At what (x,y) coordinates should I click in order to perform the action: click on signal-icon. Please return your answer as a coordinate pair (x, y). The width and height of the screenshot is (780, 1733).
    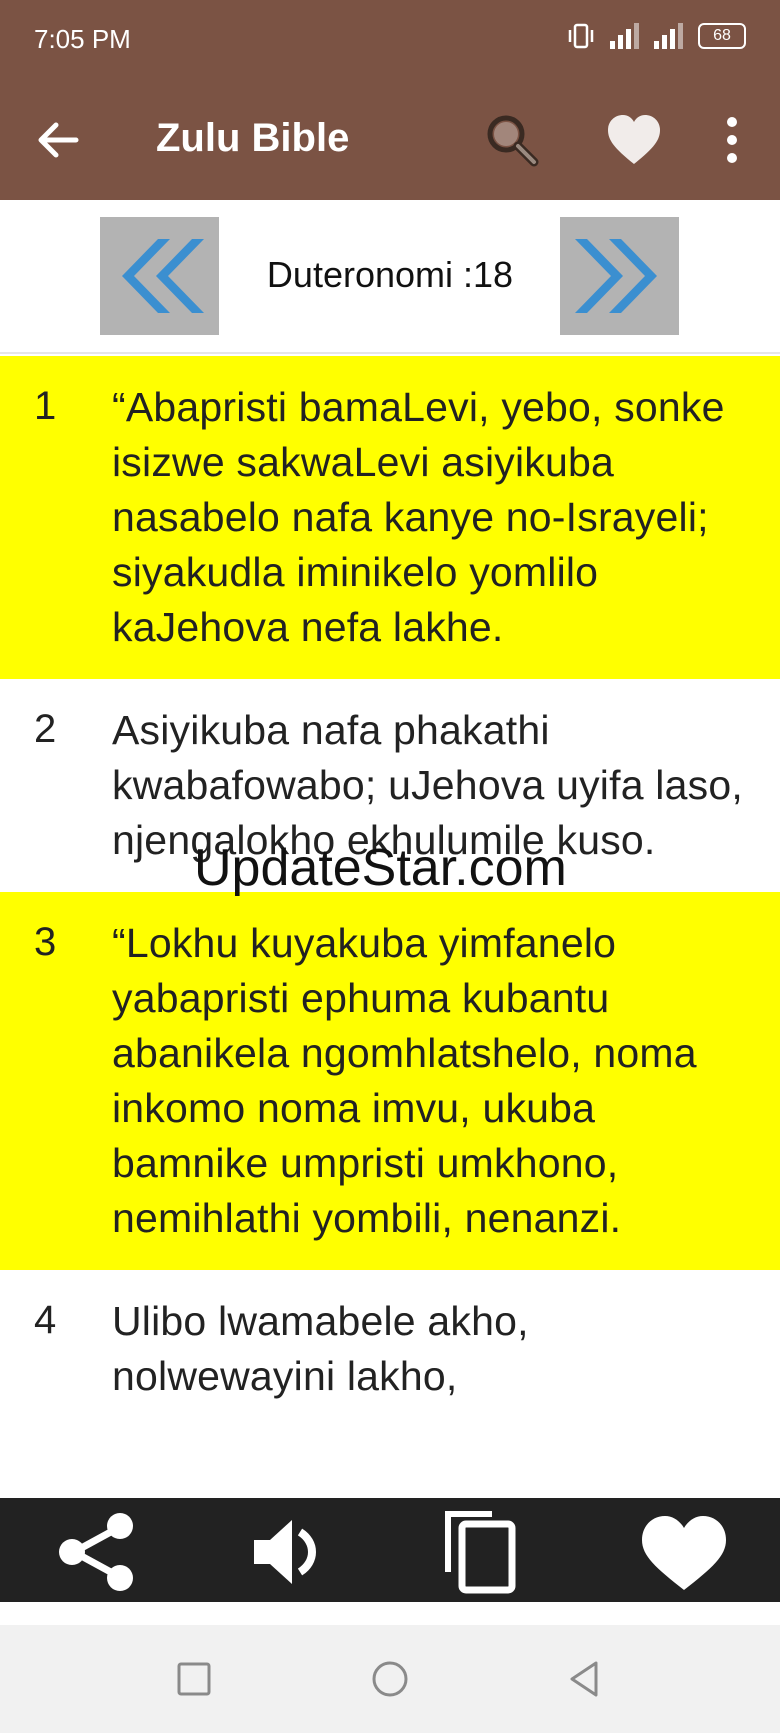
    Looking at the image, I should click on (625, 36).